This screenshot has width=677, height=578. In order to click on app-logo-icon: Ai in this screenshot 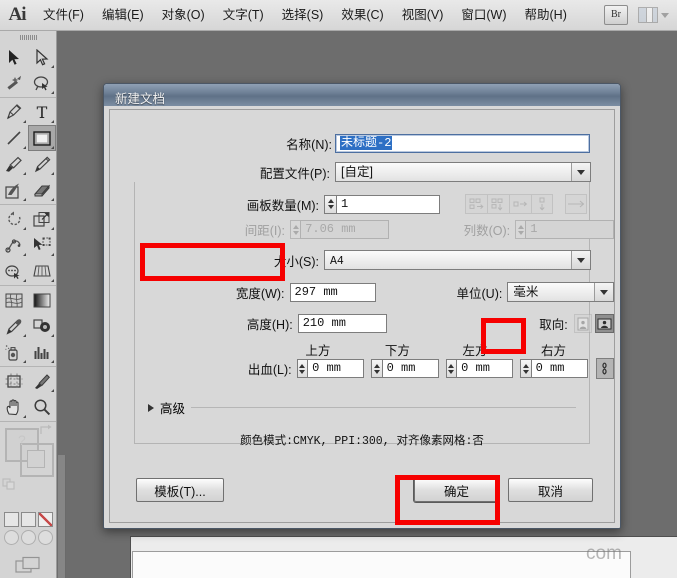, I will do `click(17, 14)`.